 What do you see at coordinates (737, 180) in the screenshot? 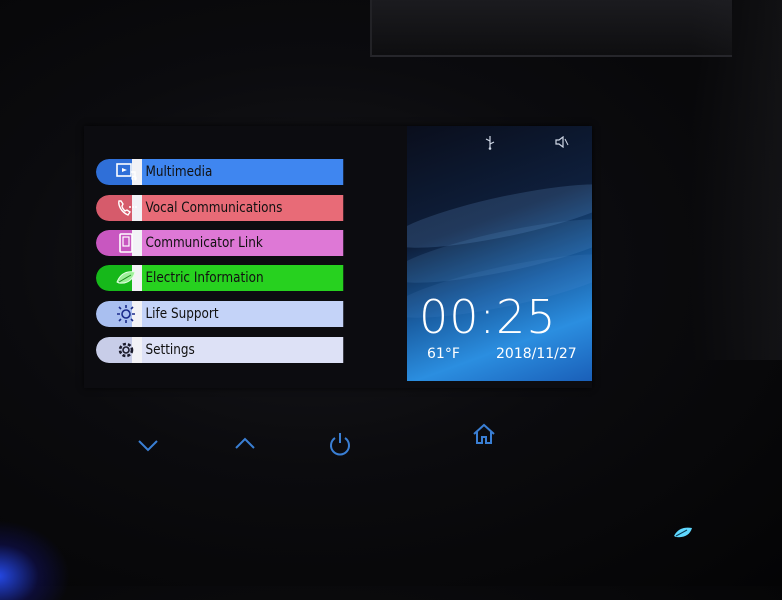
I see `bezel-edge` at bounding box center [737, 180].